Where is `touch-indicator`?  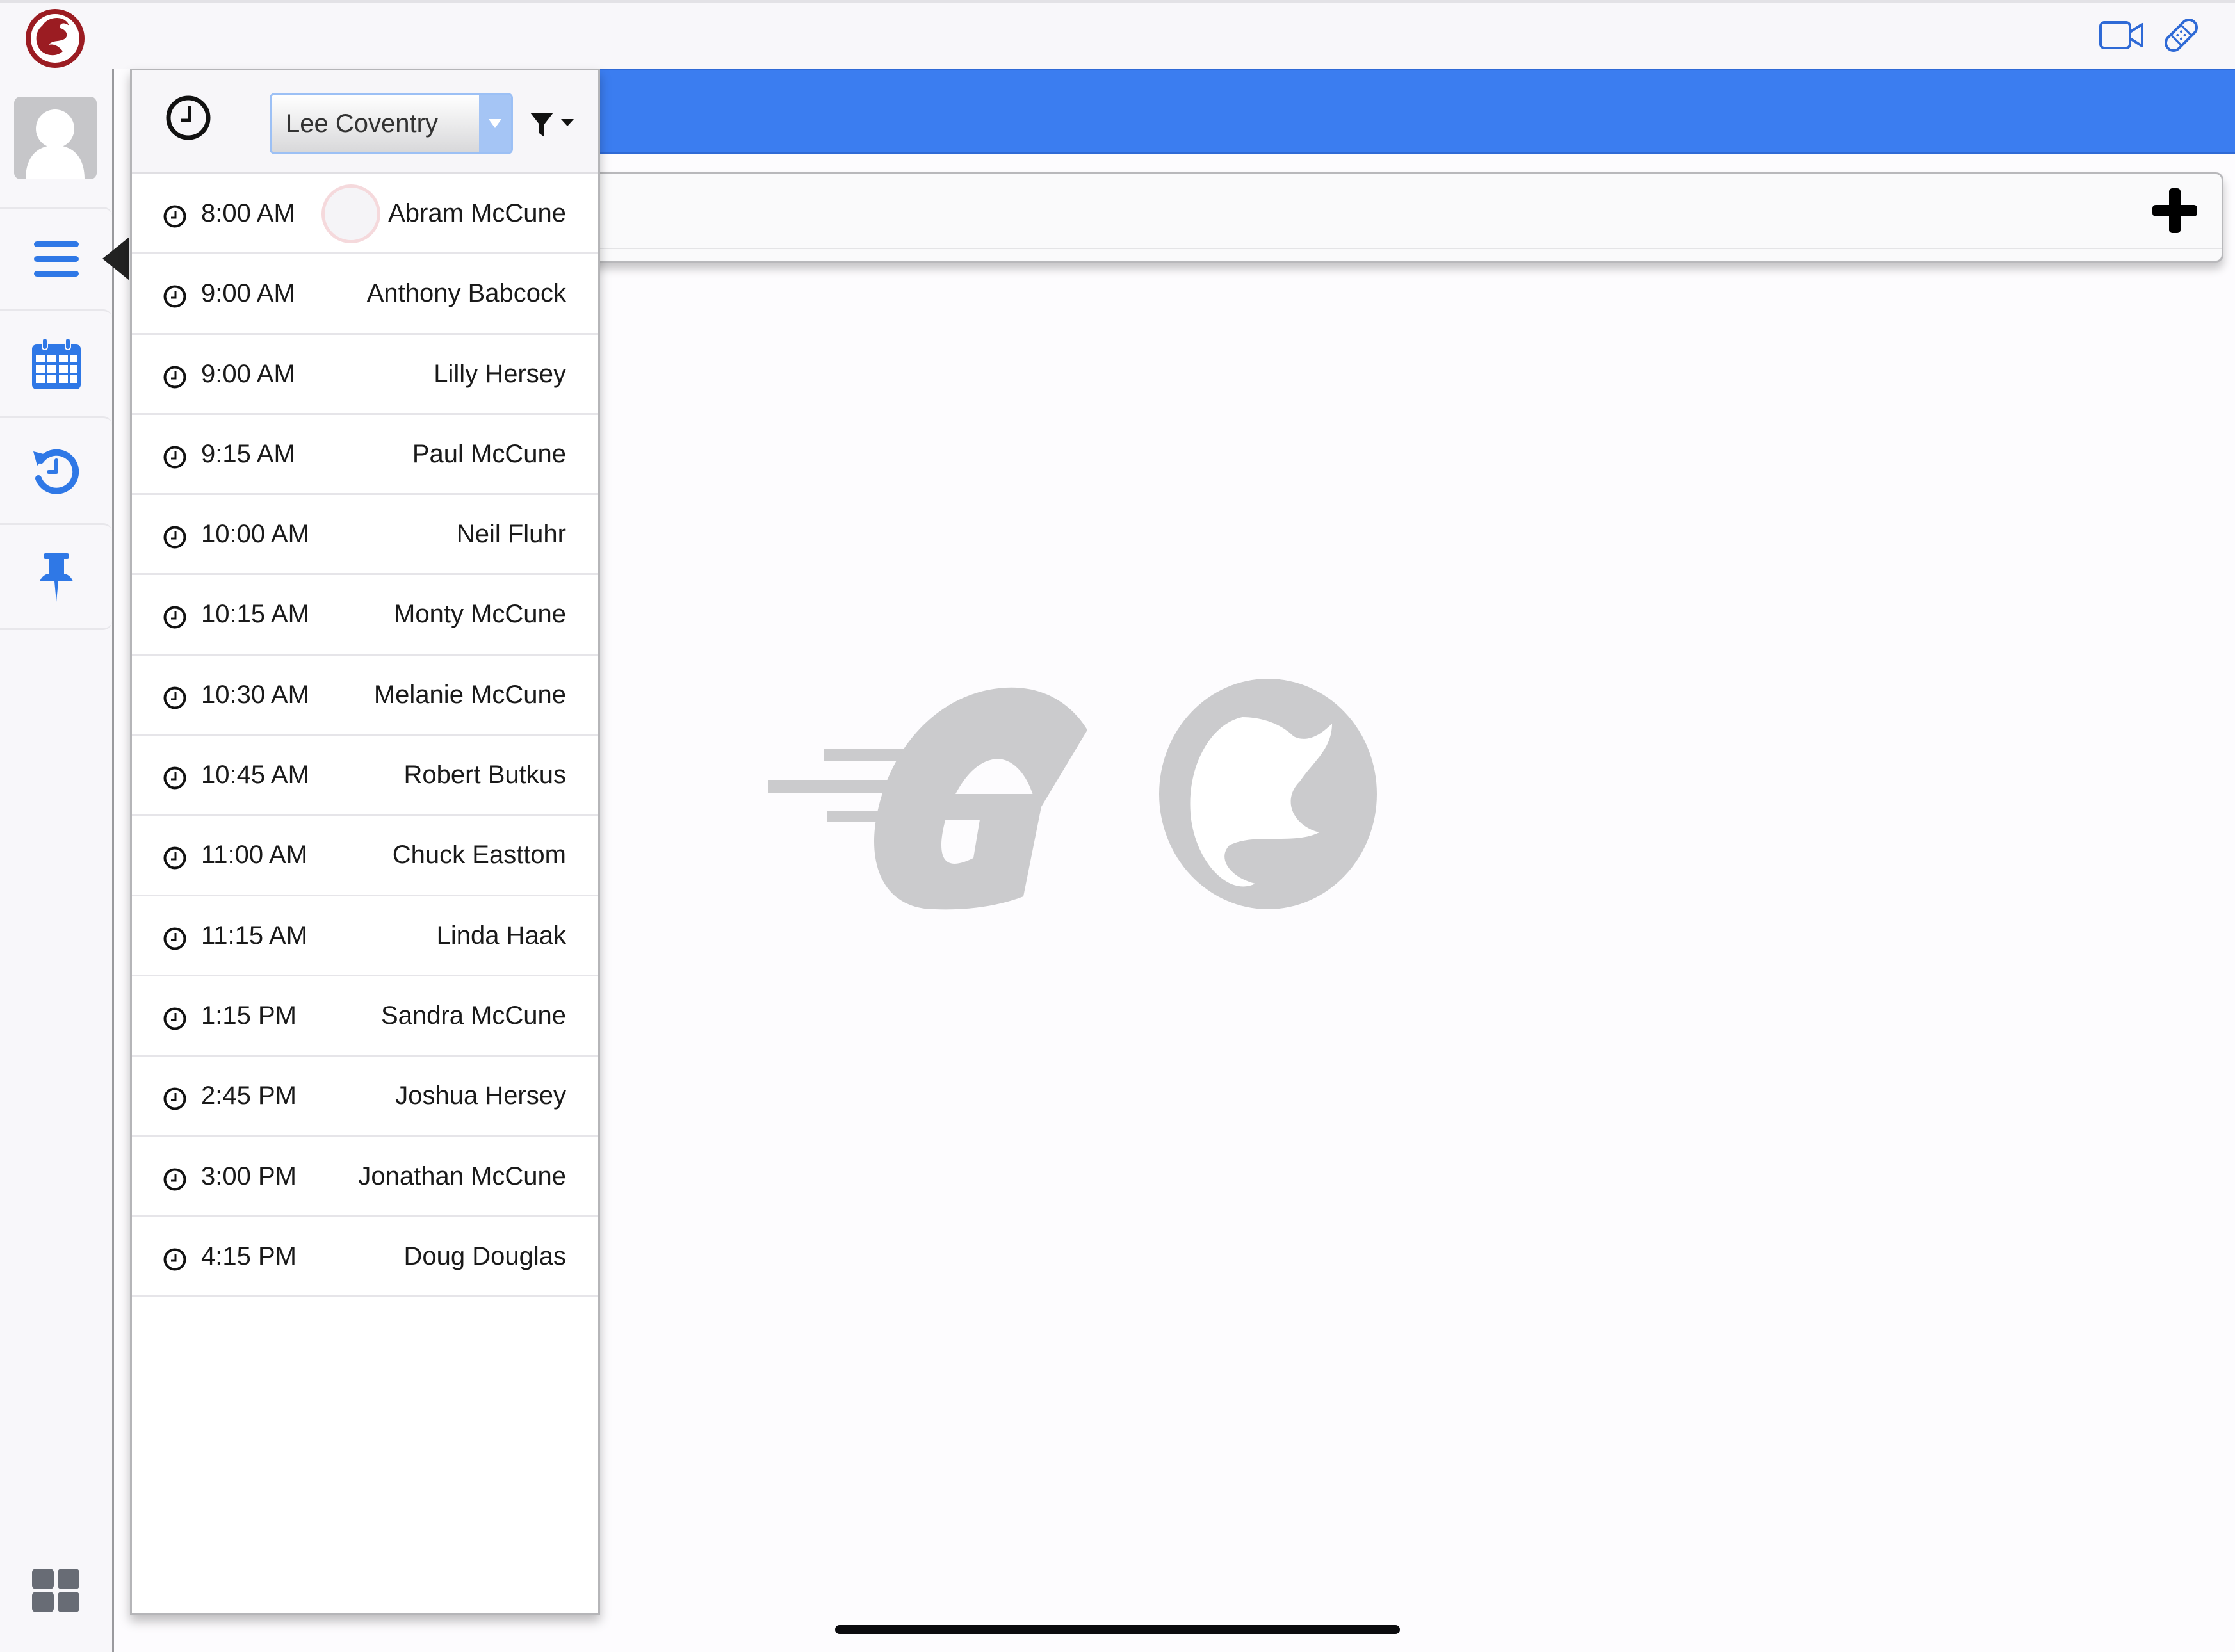
touch-indicator is located at coordinates (350, 214).